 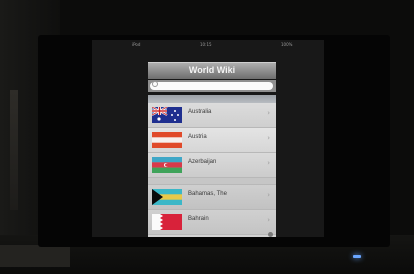 What do you see at coordinates (287, 44) in the screenshot?
I see `battery-label: 100%` at bounding box center [287, 44].